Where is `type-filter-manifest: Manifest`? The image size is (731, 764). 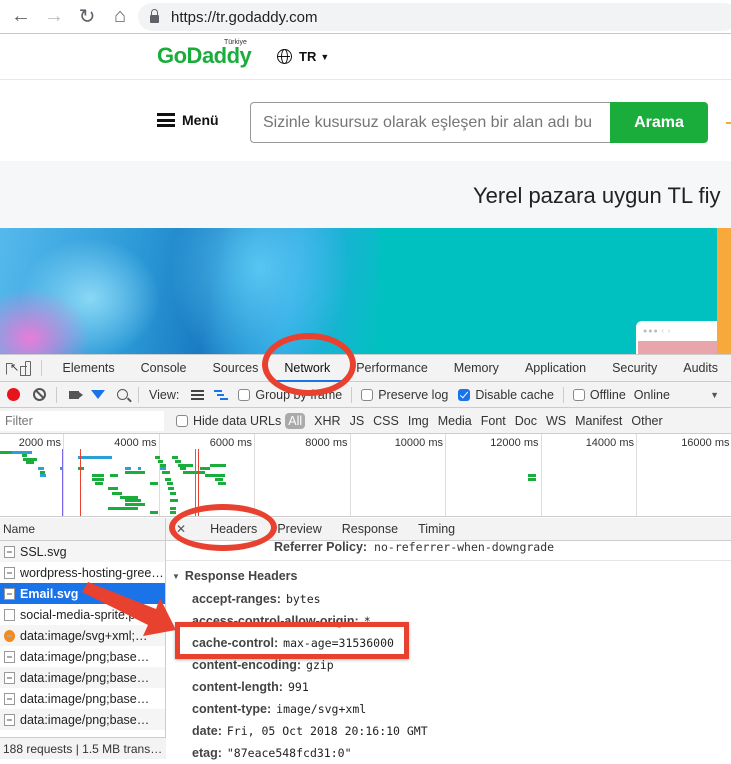 type-filter-manifest: Manifest is located at coordinates (598, 421).